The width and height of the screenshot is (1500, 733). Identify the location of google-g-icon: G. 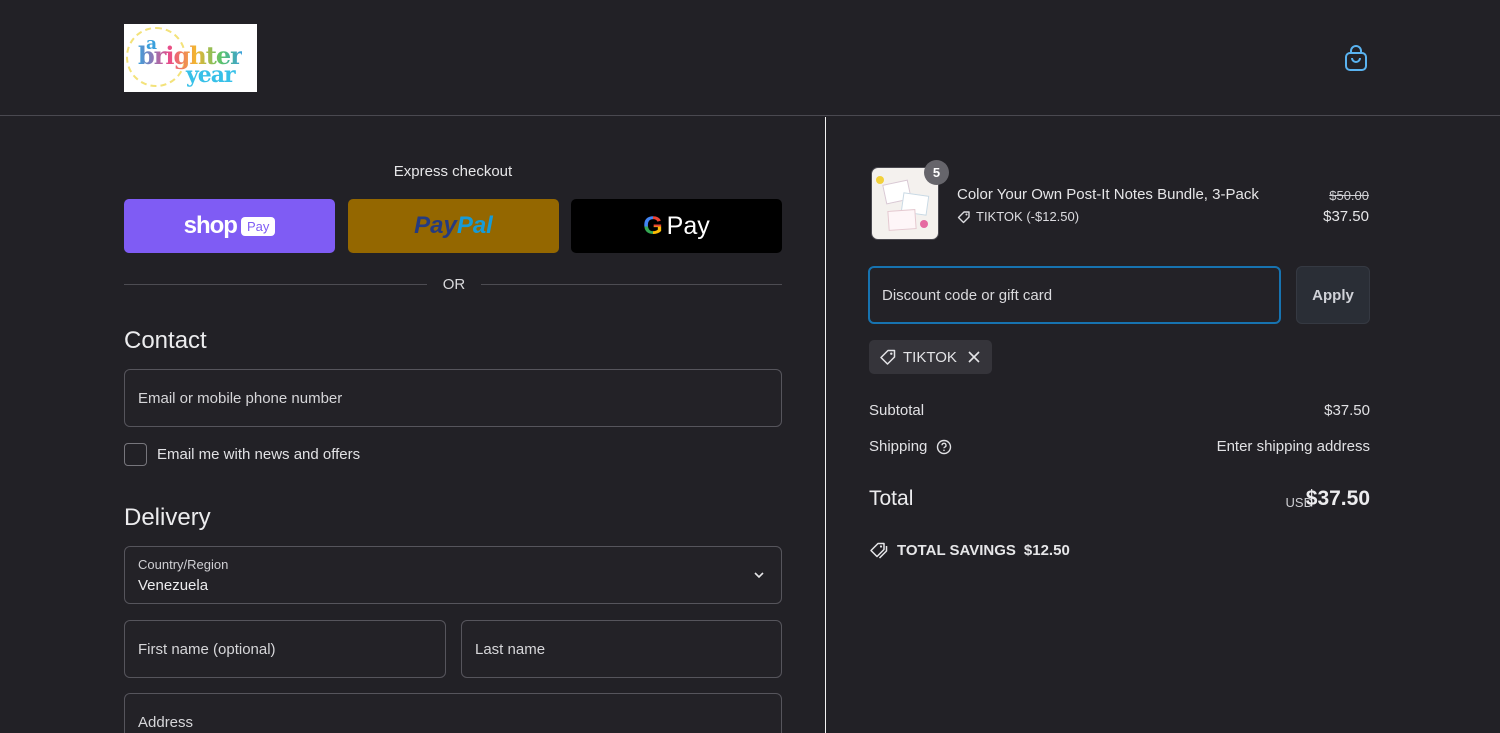
(653, 225).